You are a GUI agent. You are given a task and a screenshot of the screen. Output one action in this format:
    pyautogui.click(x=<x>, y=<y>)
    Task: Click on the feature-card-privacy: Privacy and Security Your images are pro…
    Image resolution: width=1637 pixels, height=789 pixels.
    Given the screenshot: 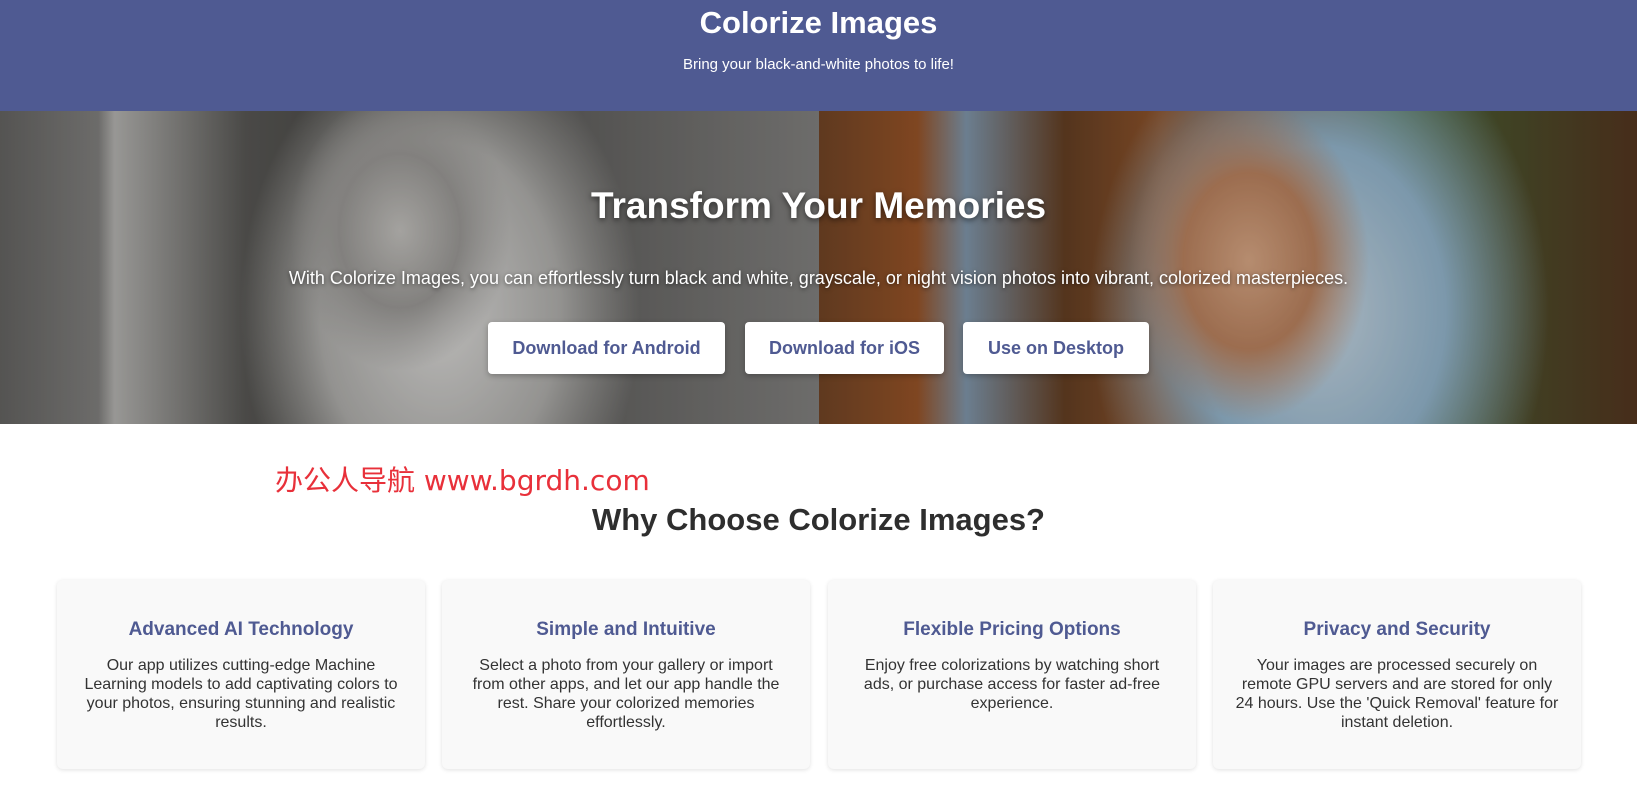 What is the action you would take?
    pyautogui.click(x=1397, y=674)
    